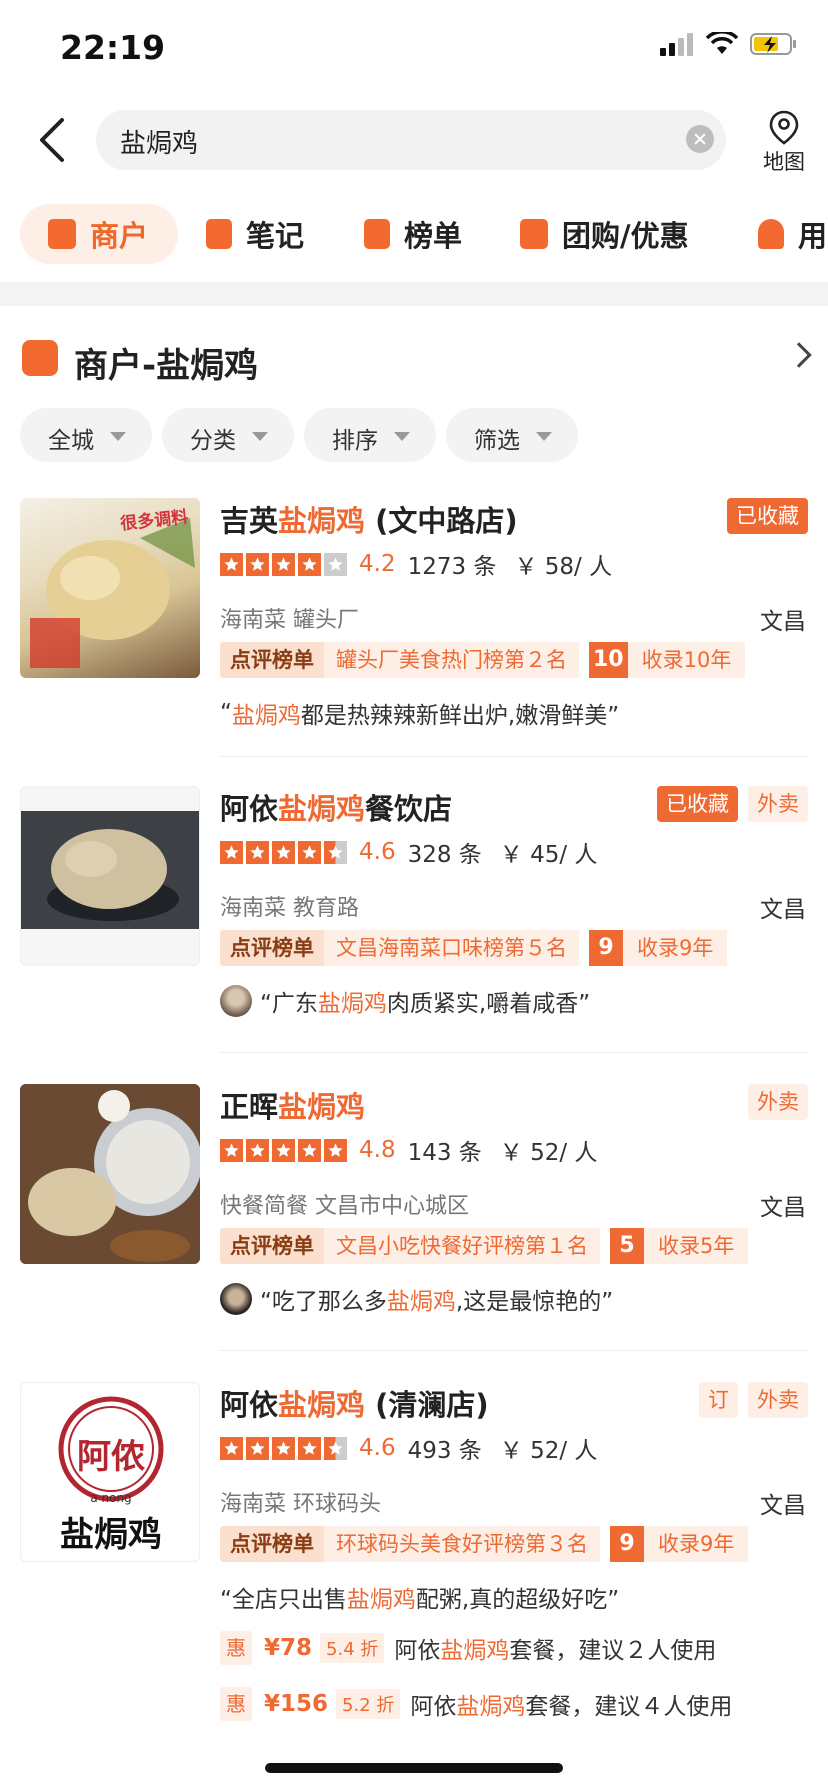 The width and height of the screenshot is (828, 1792). Describe the element at coordinates (249, 521) in the screenshot. I see `name-text: 吉英` at that location.